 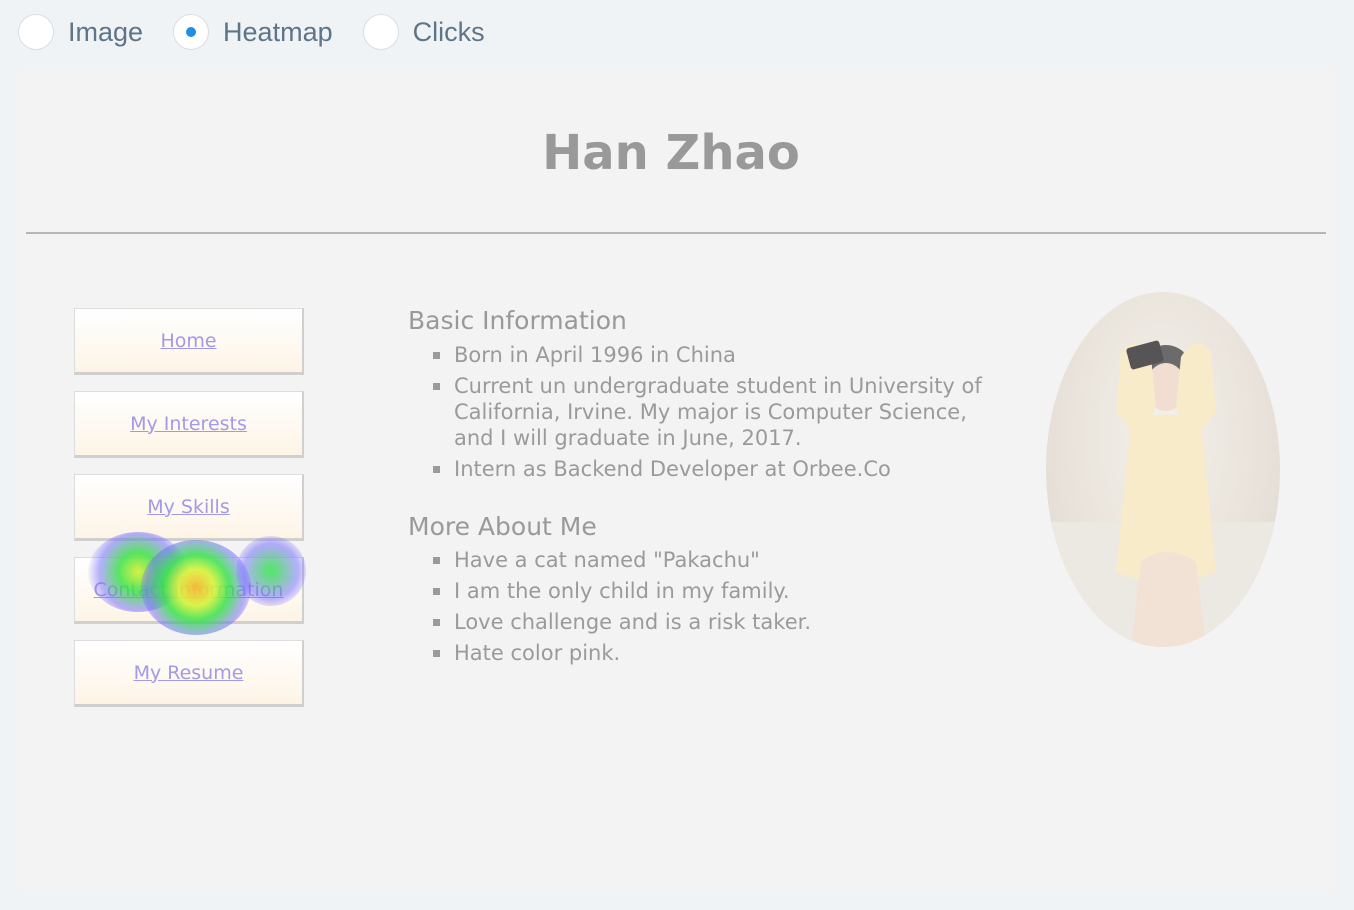 What do you see at coordinates (189, 673) in the screenshot?
I see `nav-resume-button: My Resume` at bounding box center [189, 673].